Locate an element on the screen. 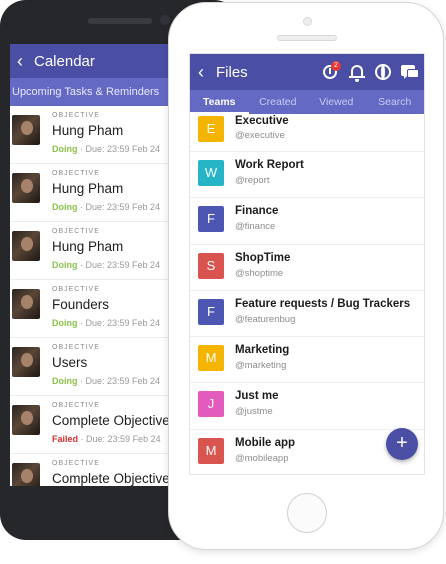  list-item: E Executive @executive is located at coordinates (307, 133).